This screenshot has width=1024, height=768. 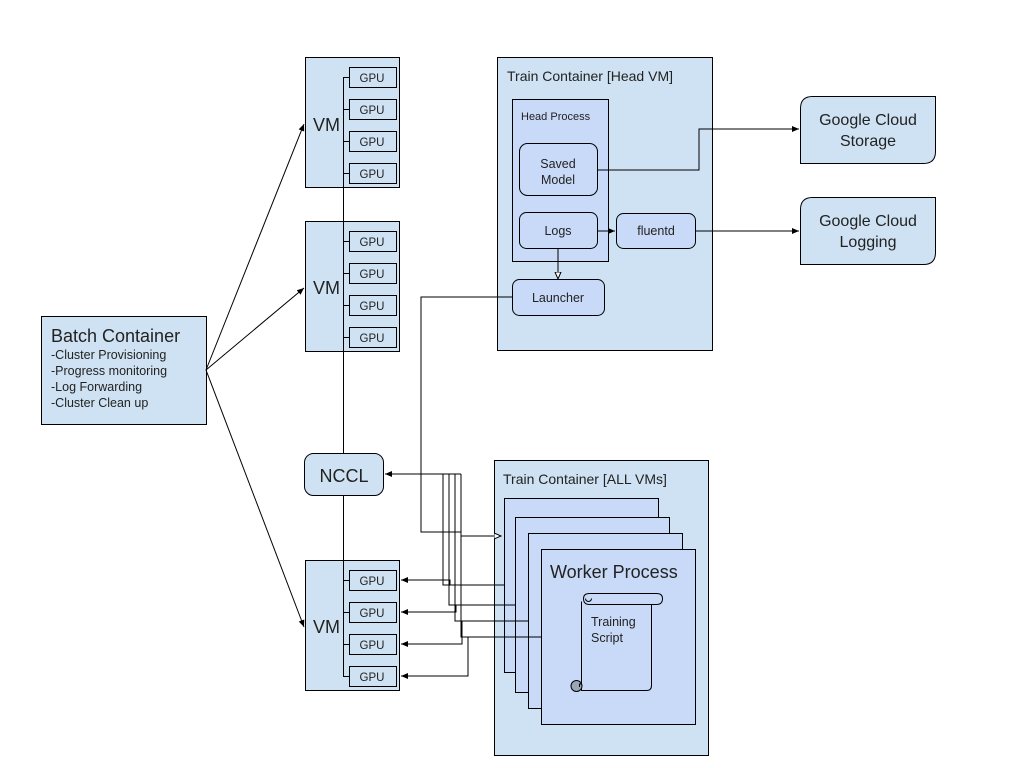 What do you see at coordinates (590, 76) in the screenshot?
I see `head-container-title: Train Container [Head VM]` at bounding box center [590, 76].